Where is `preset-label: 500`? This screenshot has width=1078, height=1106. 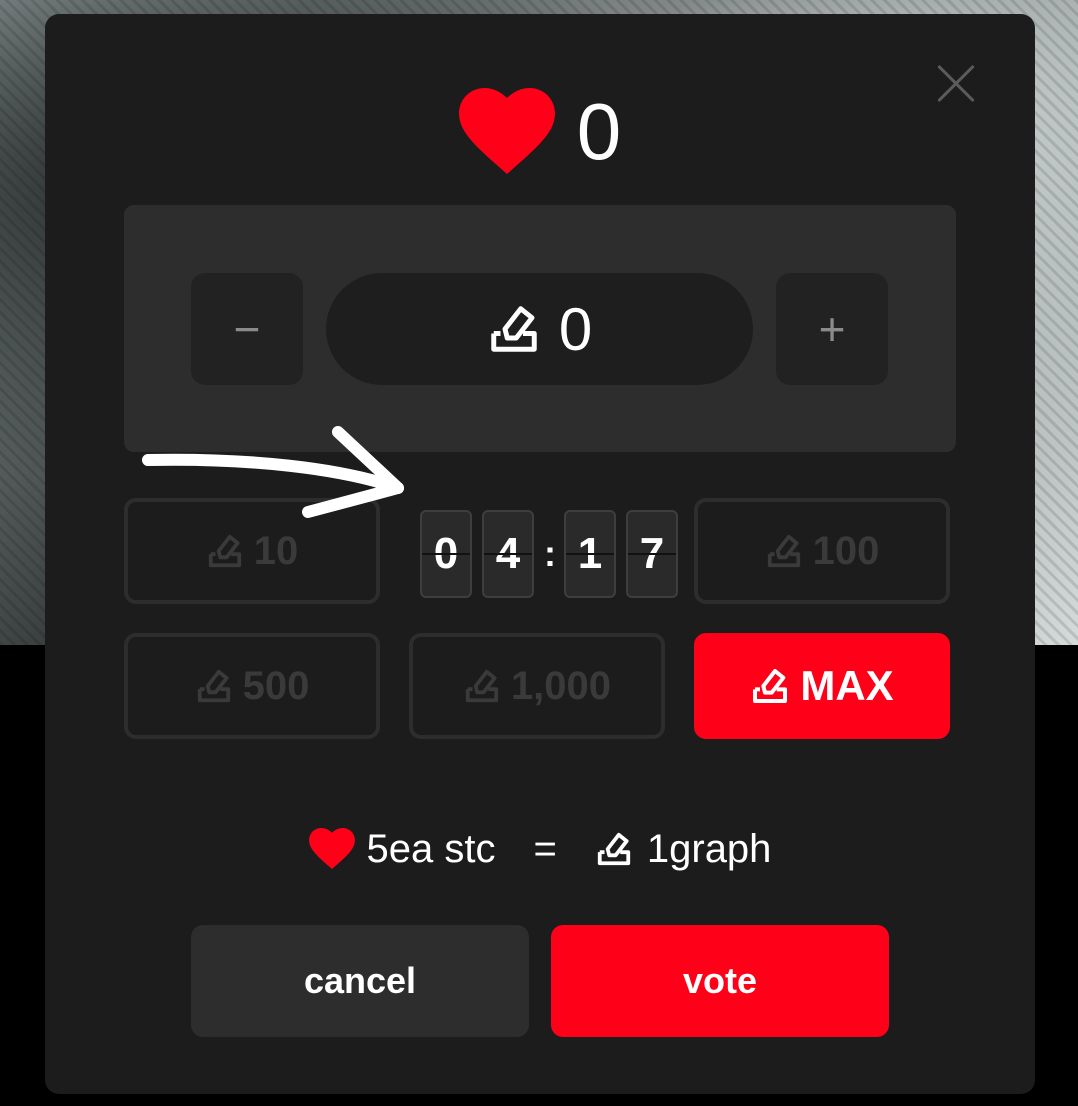 preset-label: 500 is located at coordinates (276, 685).